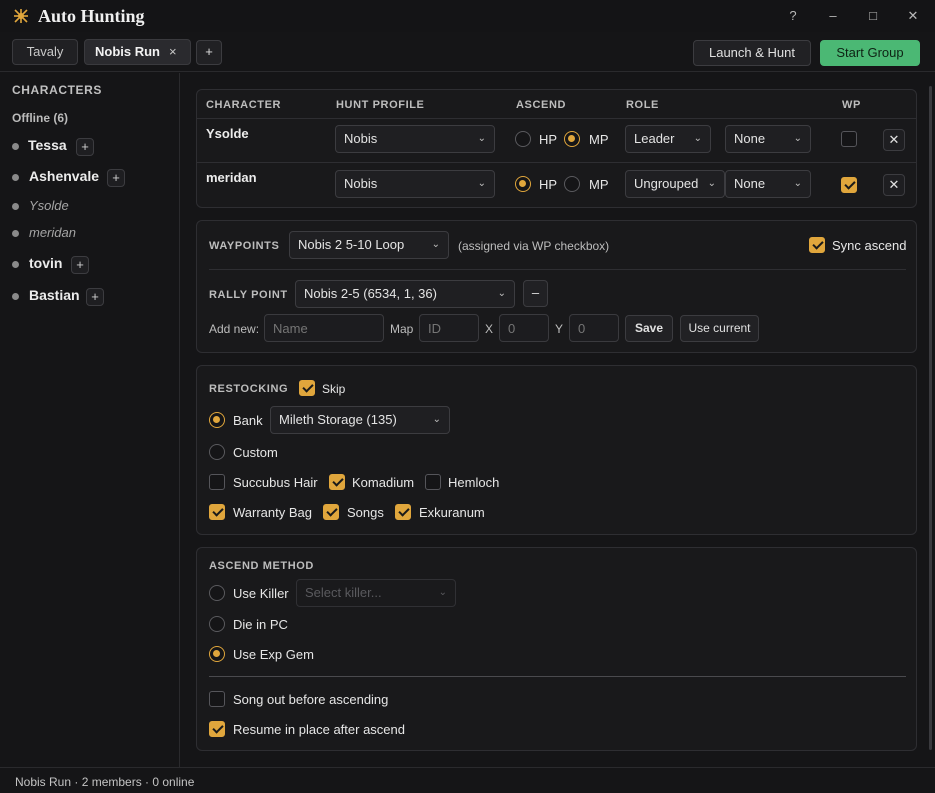  I want to click on character-name: Ashenvale, so click(64, 176).